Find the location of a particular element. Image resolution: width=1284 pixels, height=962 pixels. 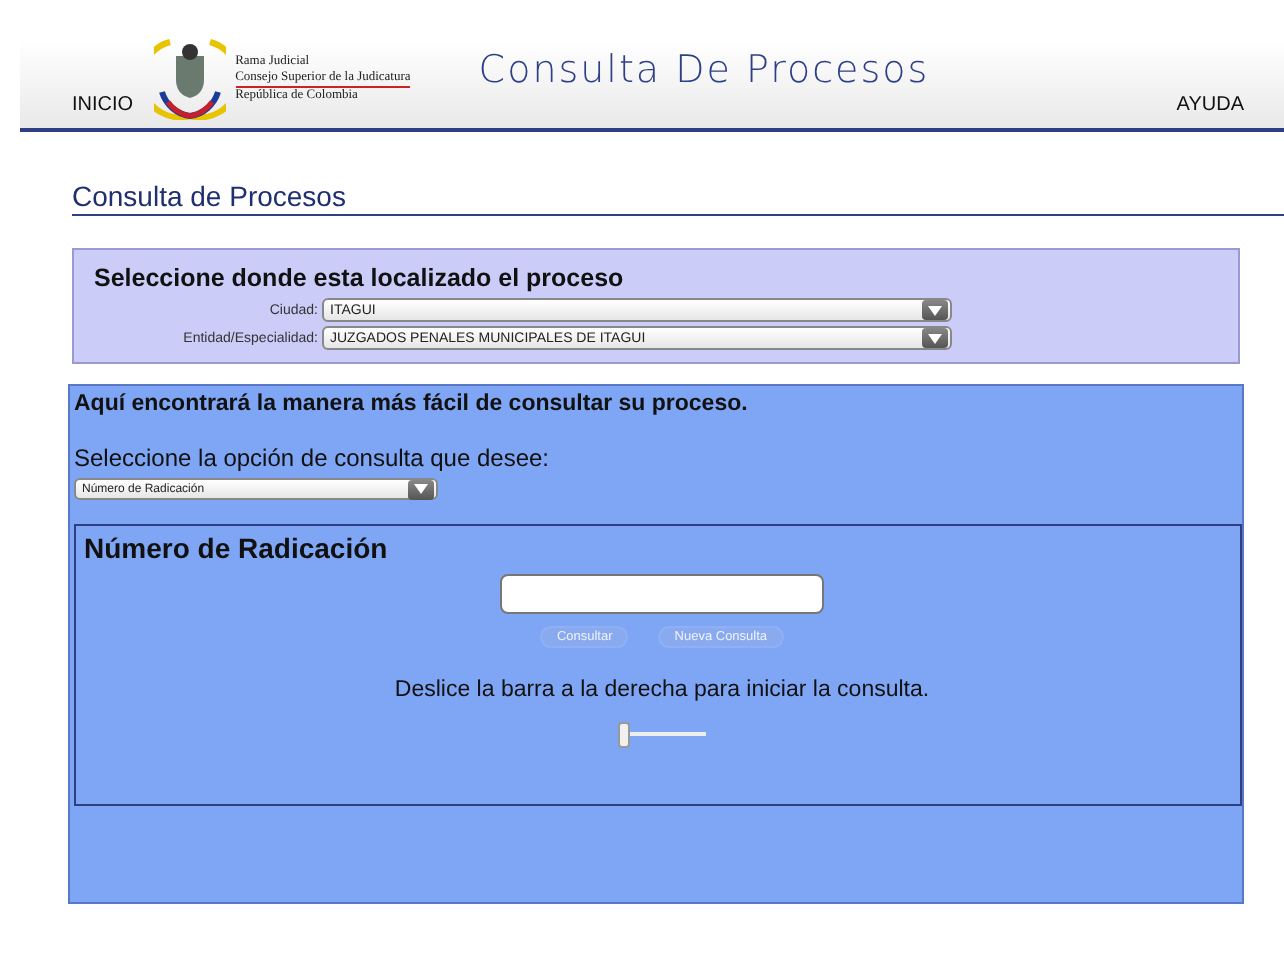

slider is located at coordinates (662, 734).